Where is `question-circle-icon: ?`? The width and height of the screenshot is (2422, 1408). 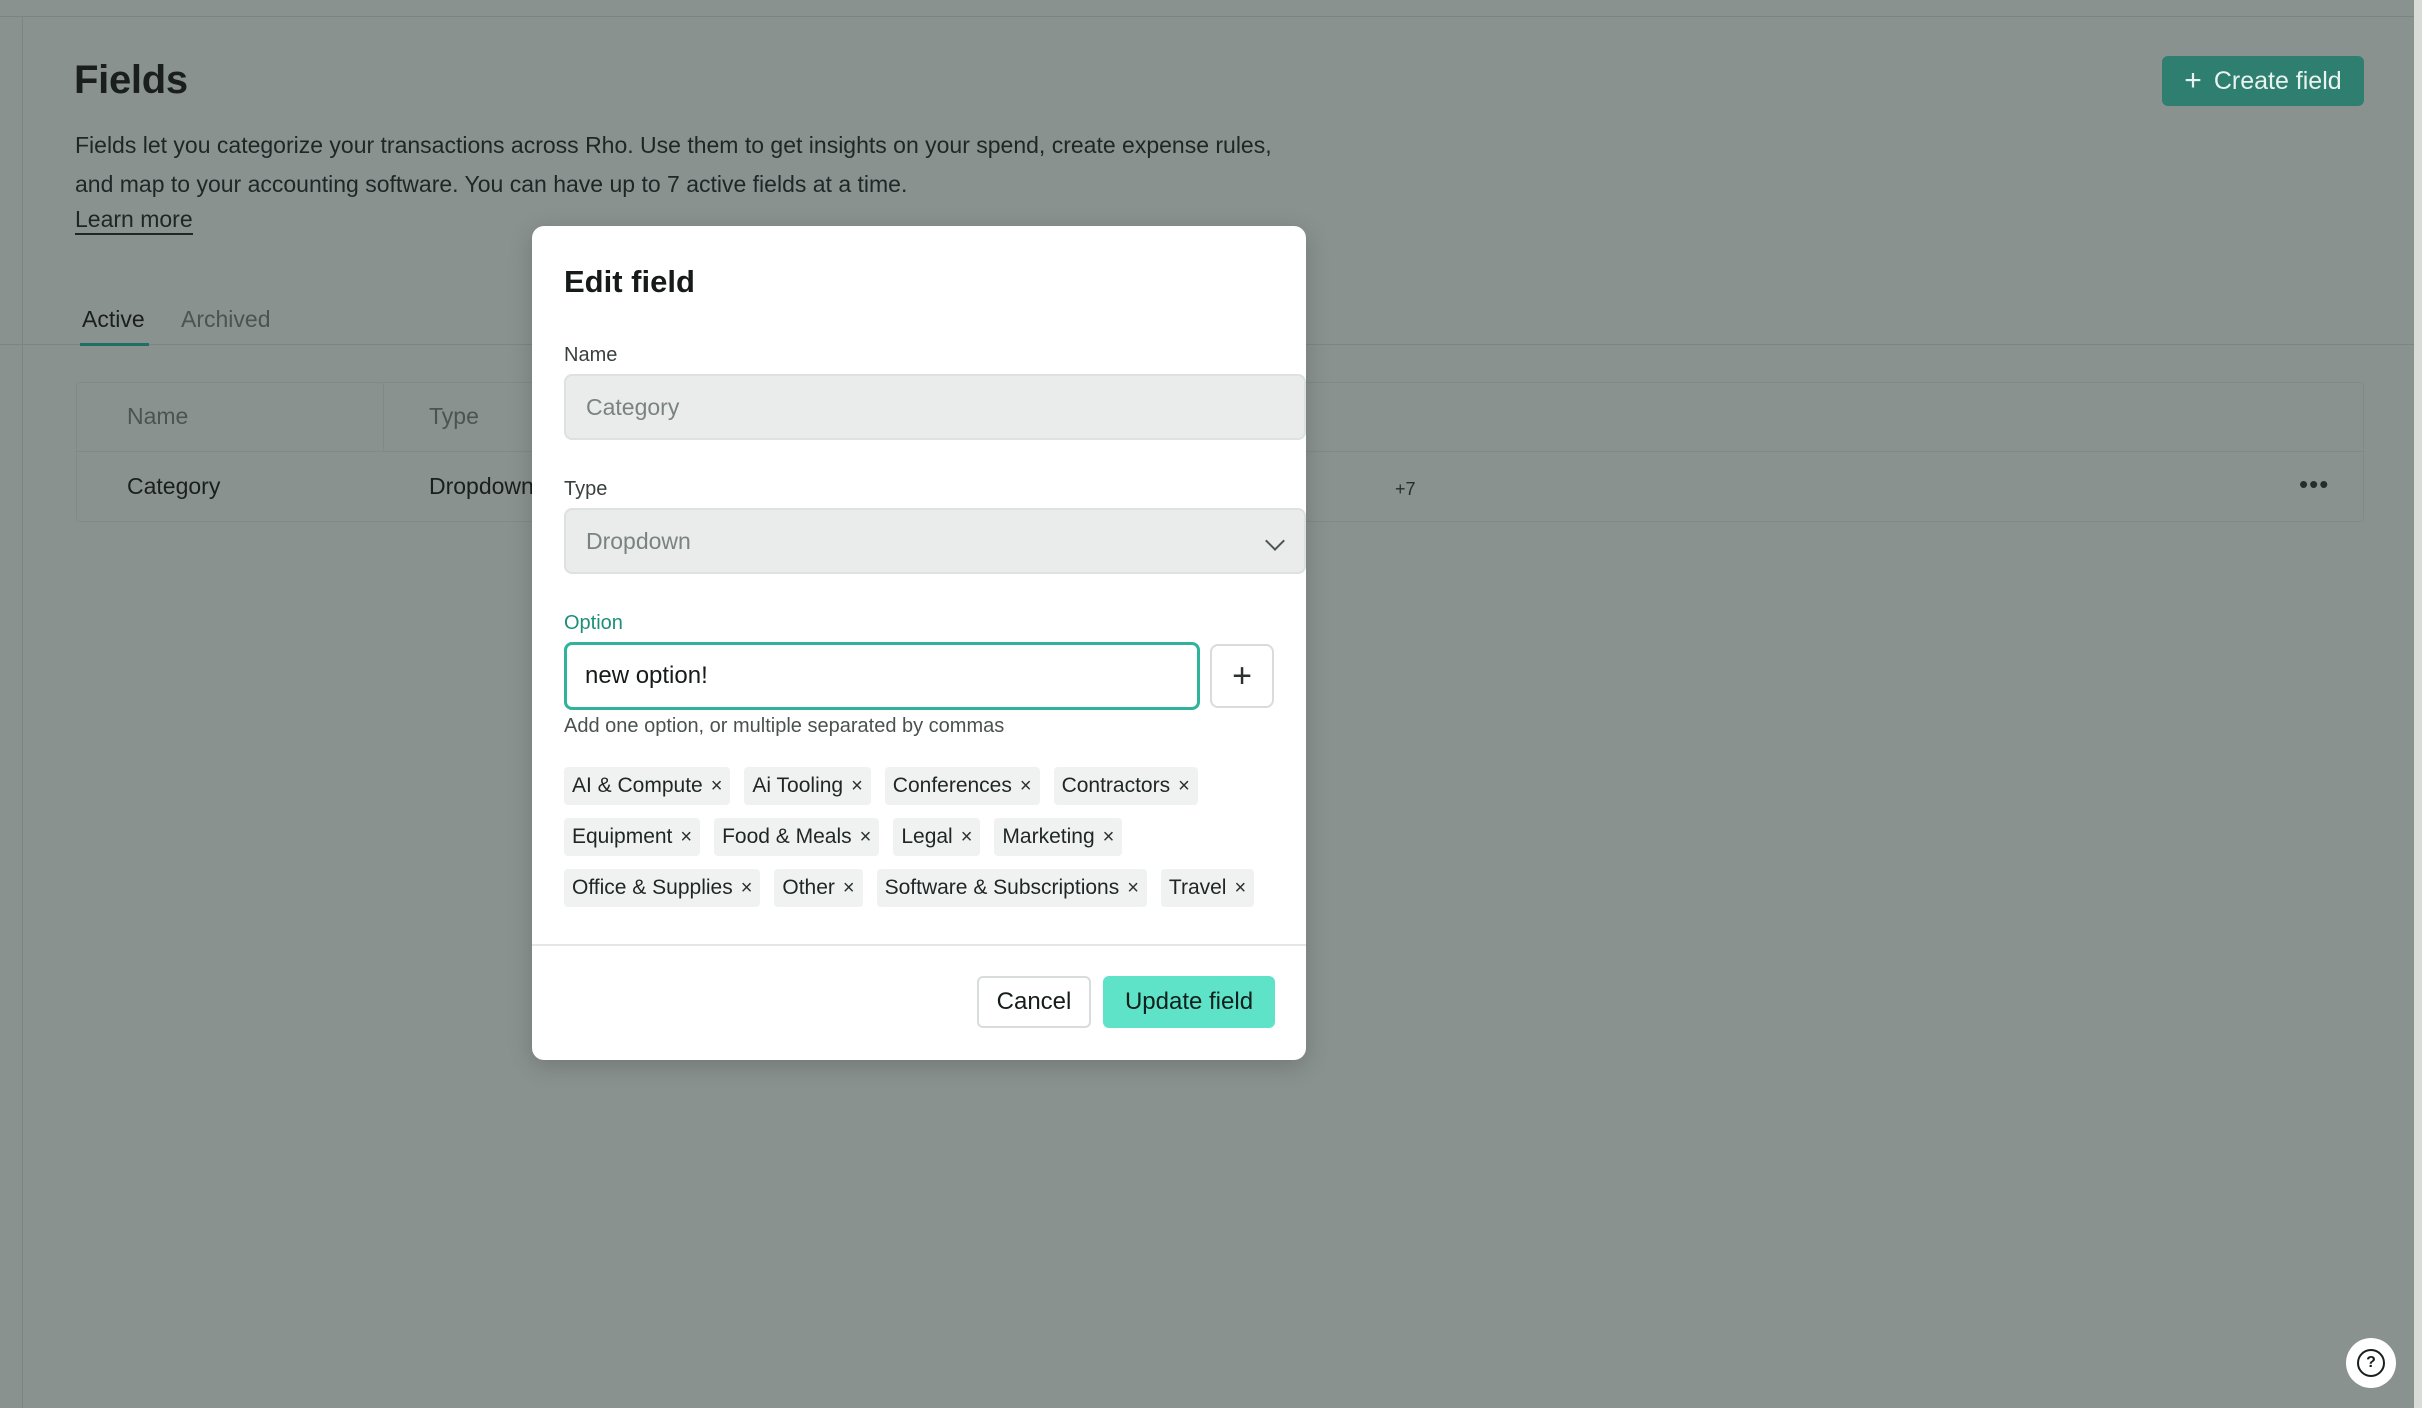
question-circle-icon: ? is located at coordinates (2371, 1363).